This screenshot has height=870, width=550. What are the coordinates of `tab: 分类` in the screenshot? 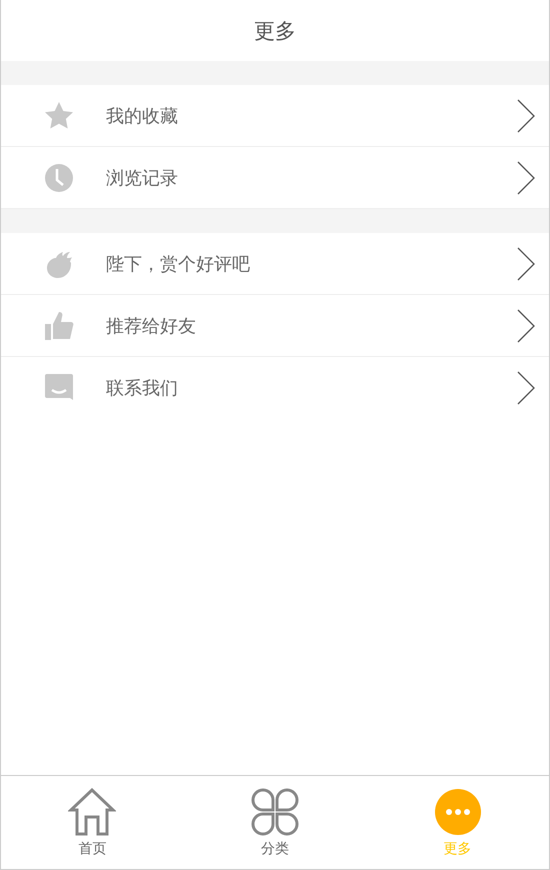 It's located at (275, 822).